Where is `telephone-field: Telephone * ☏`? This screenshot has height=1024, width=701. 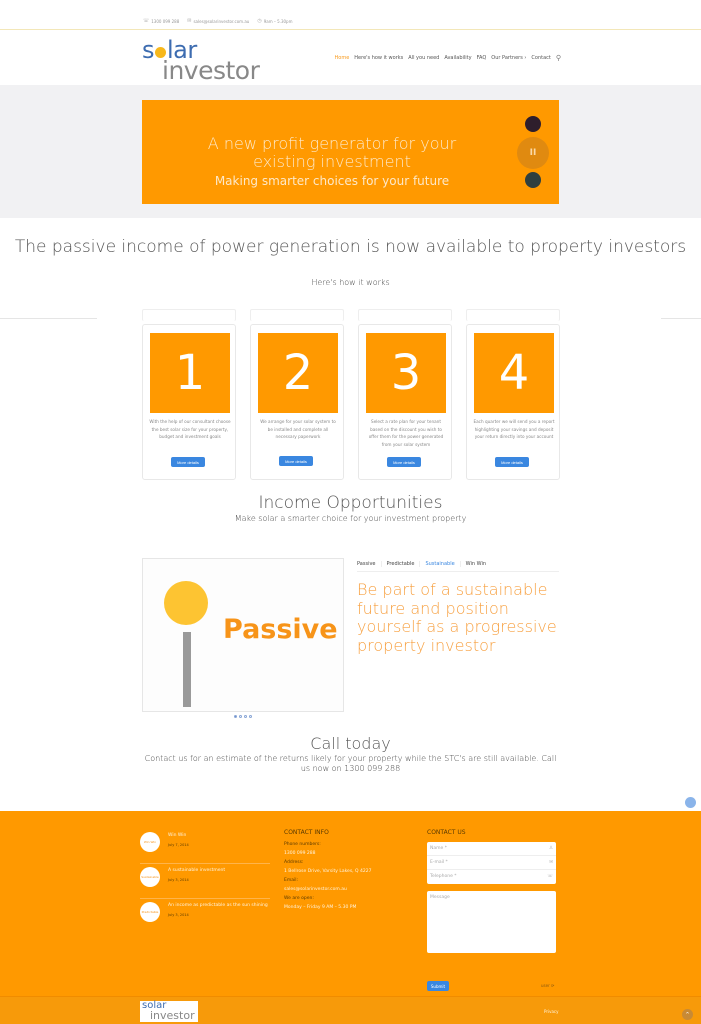
telephone-field: Telephone * ☏ is located at coordinates (491, 877).